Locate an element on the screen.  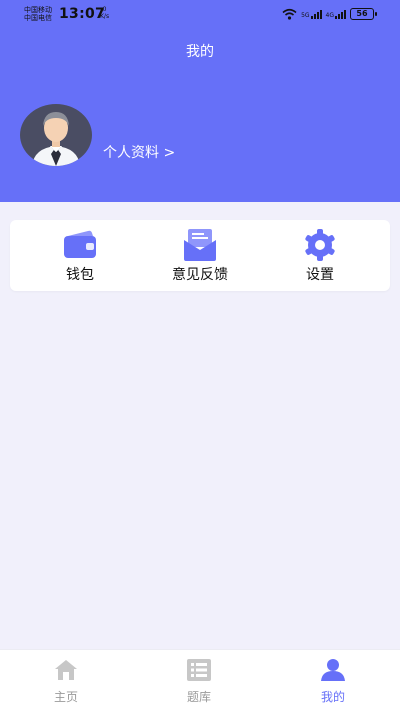
menu-card: 钱包 意见反馈 设置 is located at coordinates (200, 255).